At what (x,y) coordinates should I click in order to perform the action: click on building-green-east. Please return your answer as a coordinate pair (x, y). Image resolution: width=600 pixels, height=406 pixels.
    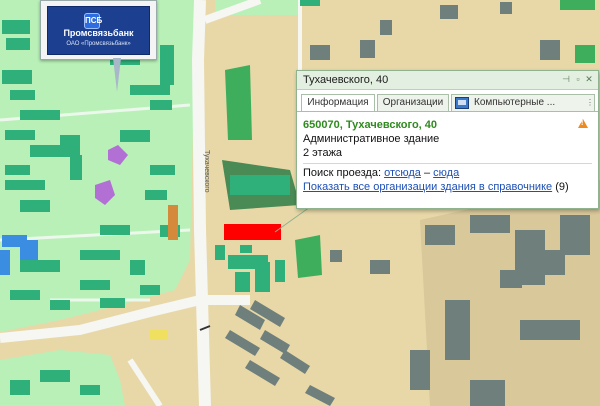
    Looking at the image, I should click on (308, 256).